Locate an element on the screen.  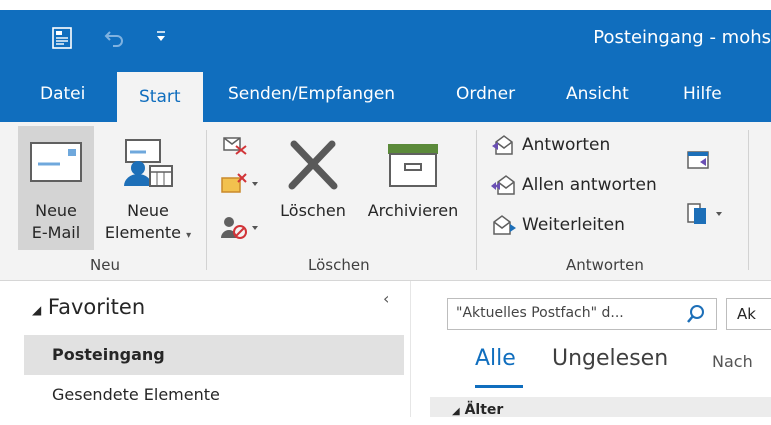
archive-label: Archivieren is located at coordinates (413, 210).